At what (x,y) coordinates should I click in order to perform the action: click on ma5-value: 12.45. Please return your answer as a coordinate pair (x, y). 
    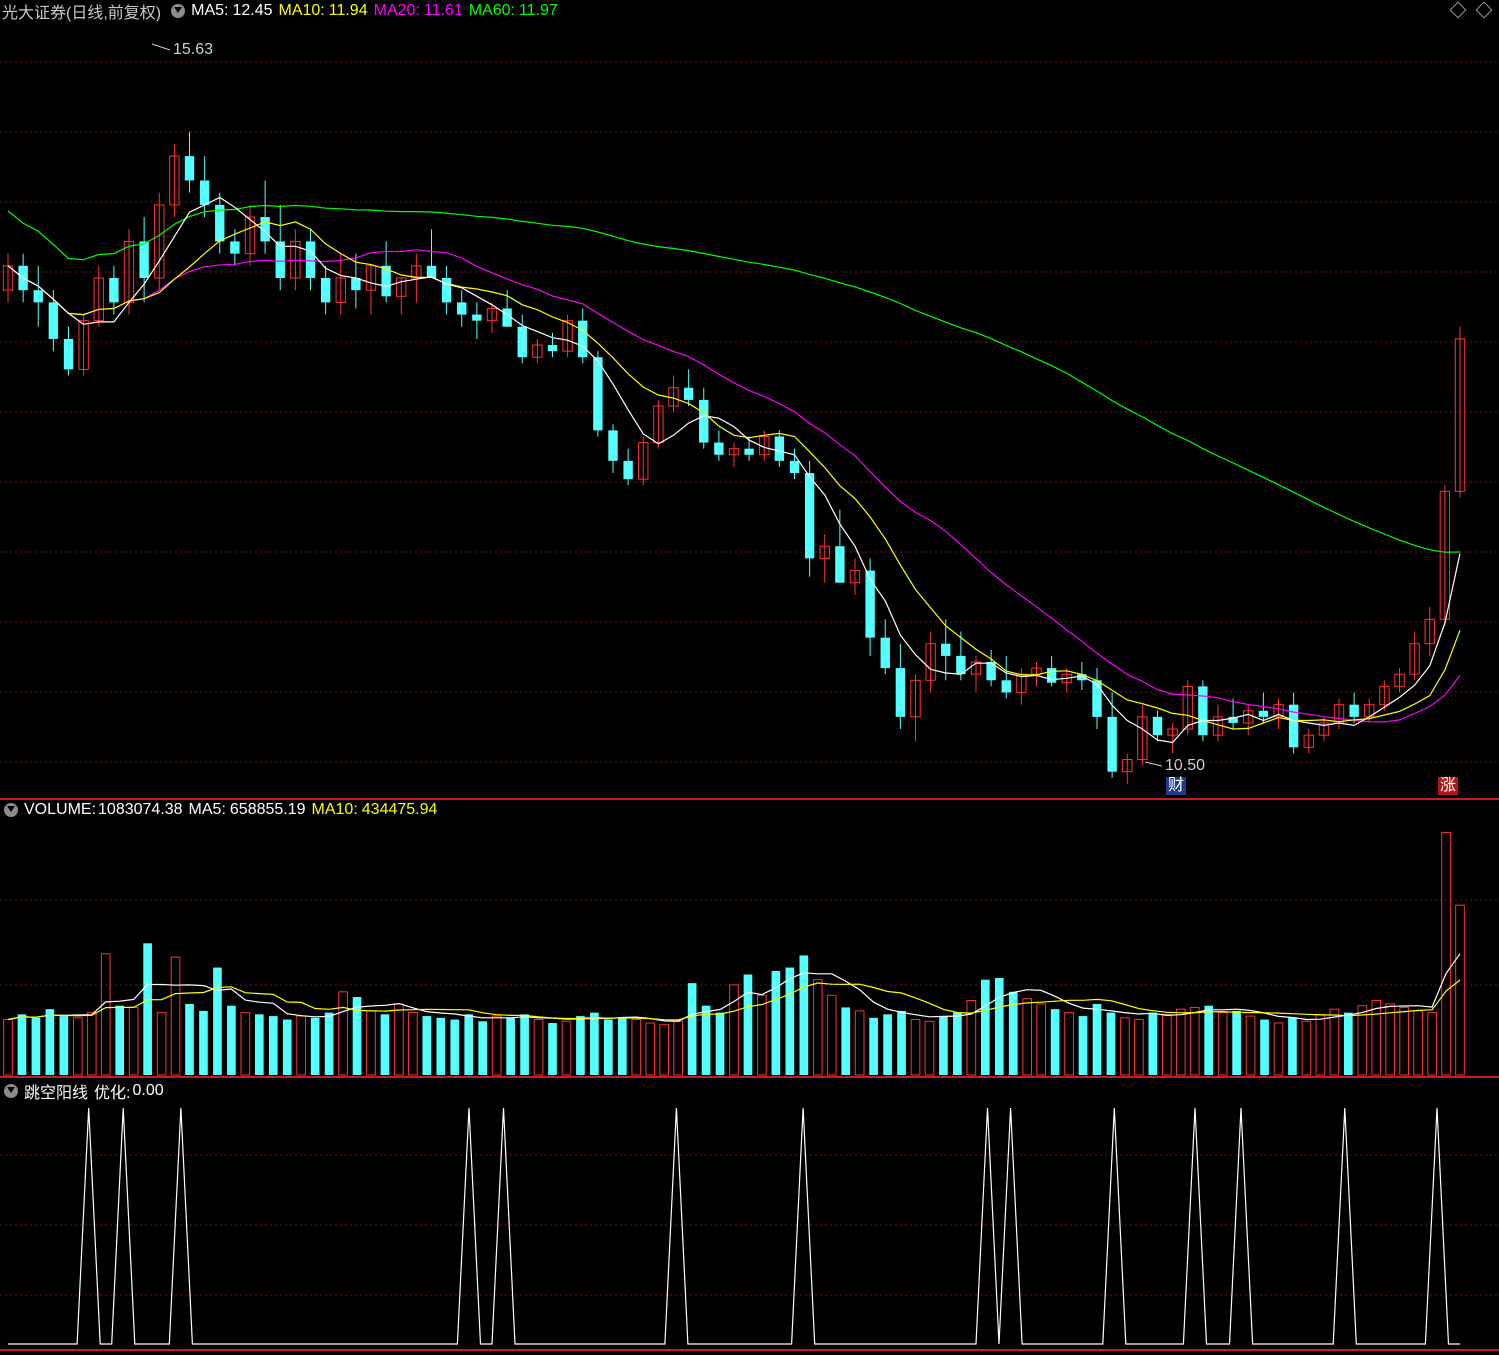
    Looking at the image, I should click on (252, 10).